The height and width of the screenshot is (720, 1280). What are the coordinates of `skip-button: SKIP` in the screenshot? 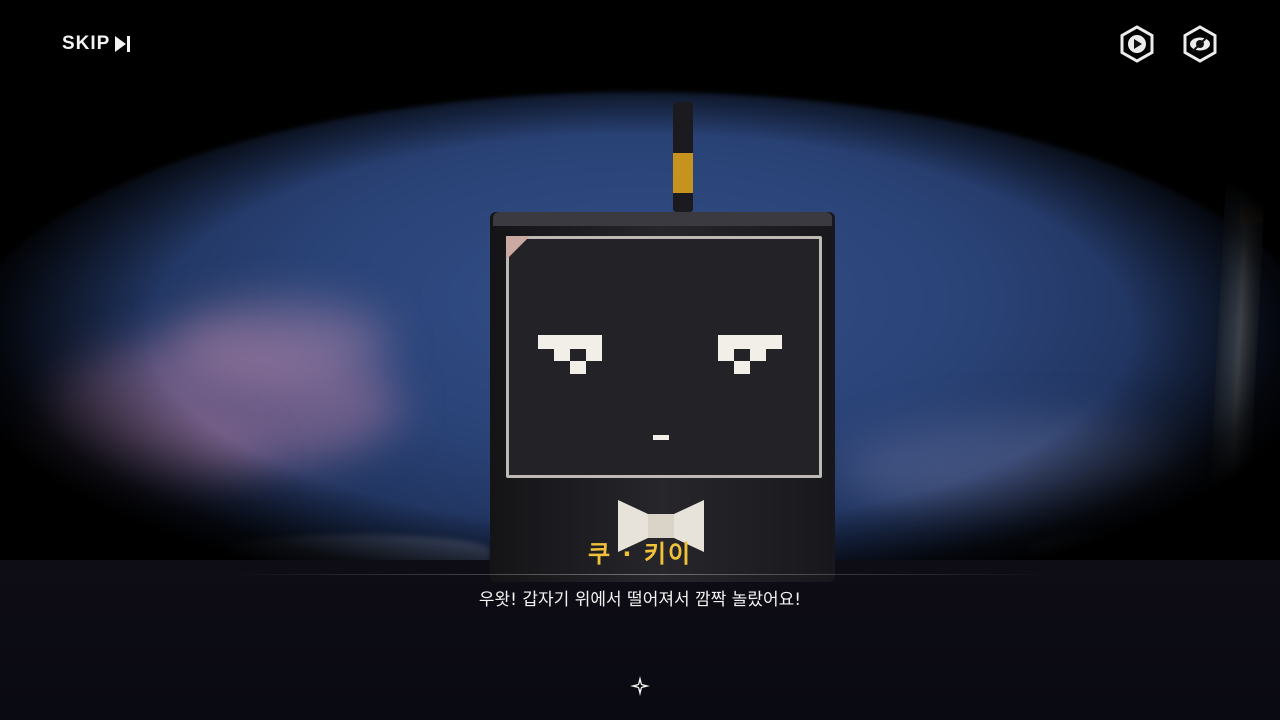 It's located at (96, 44).